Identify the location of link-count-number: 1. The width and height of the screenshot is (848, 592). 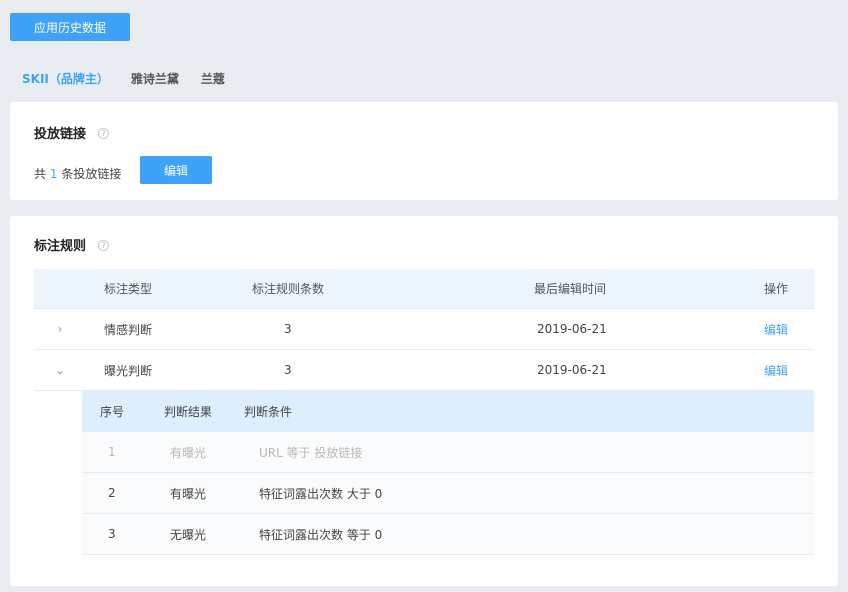
(53, 174).